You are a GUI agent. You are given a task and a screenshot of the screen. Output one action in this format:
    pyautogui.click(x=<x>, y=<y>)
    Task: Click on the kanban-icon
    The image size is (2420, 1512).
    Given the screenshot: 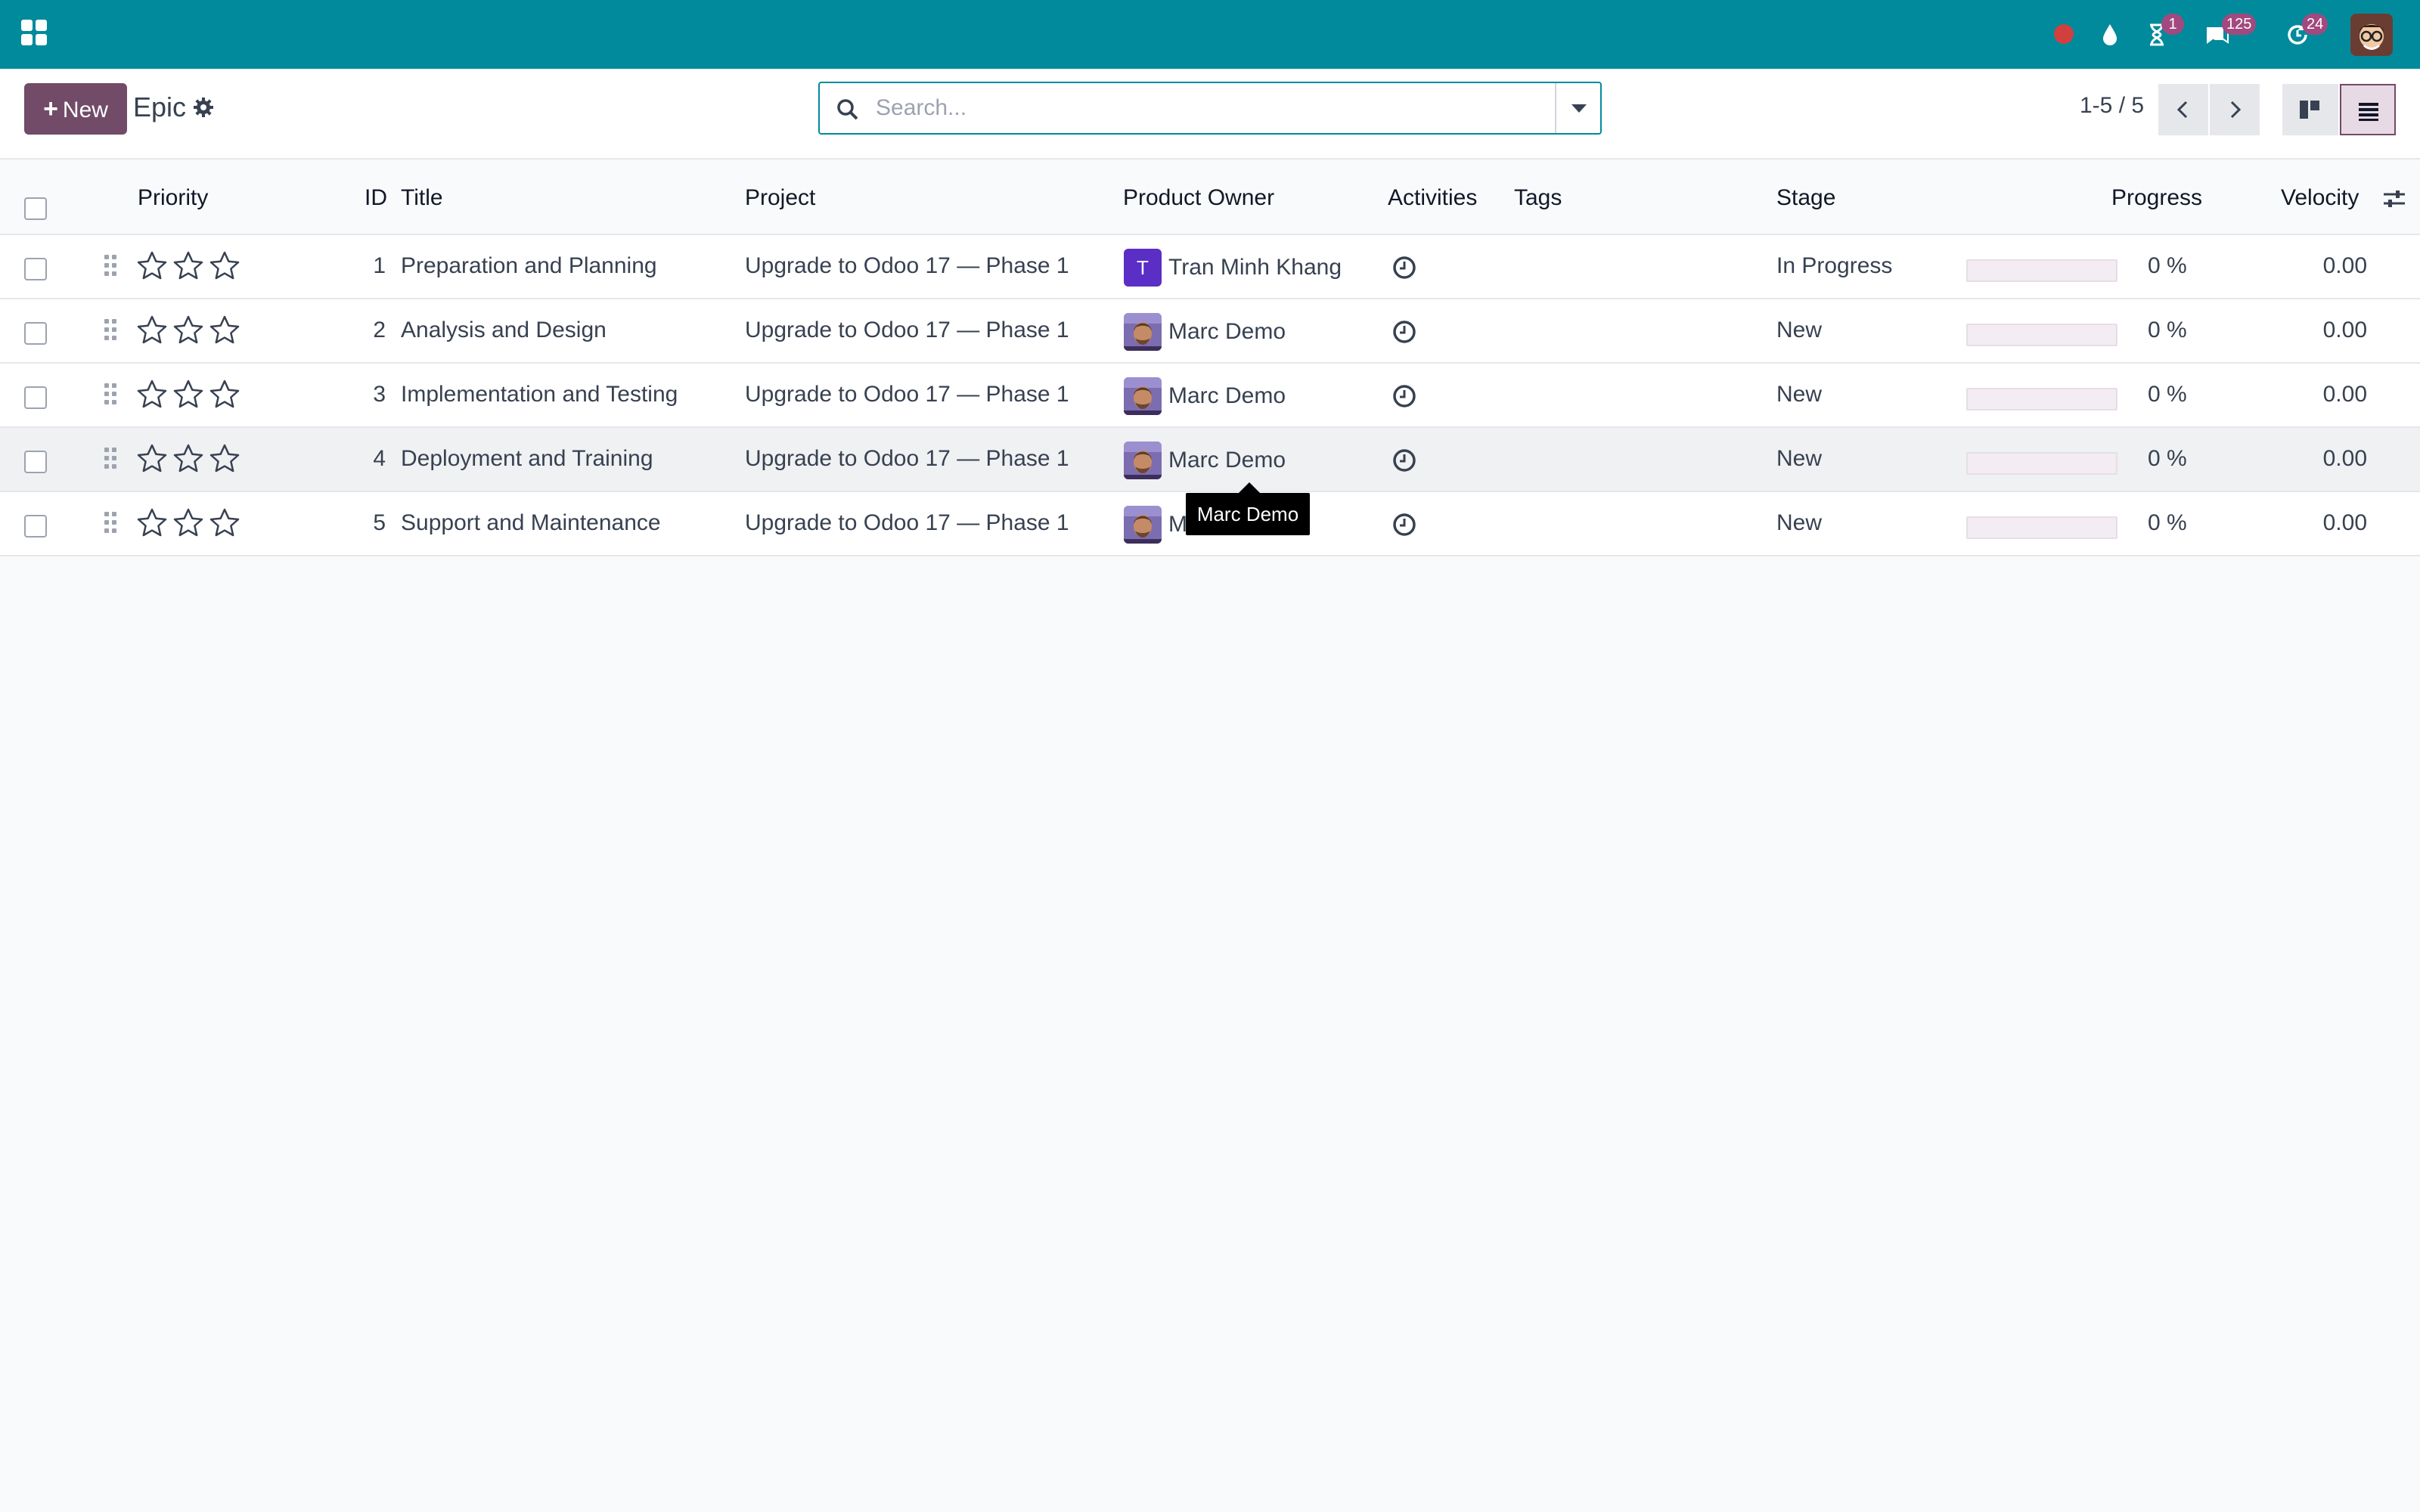 What is the action you would take?
    pyautogui.click(x=2309, y=110)
    